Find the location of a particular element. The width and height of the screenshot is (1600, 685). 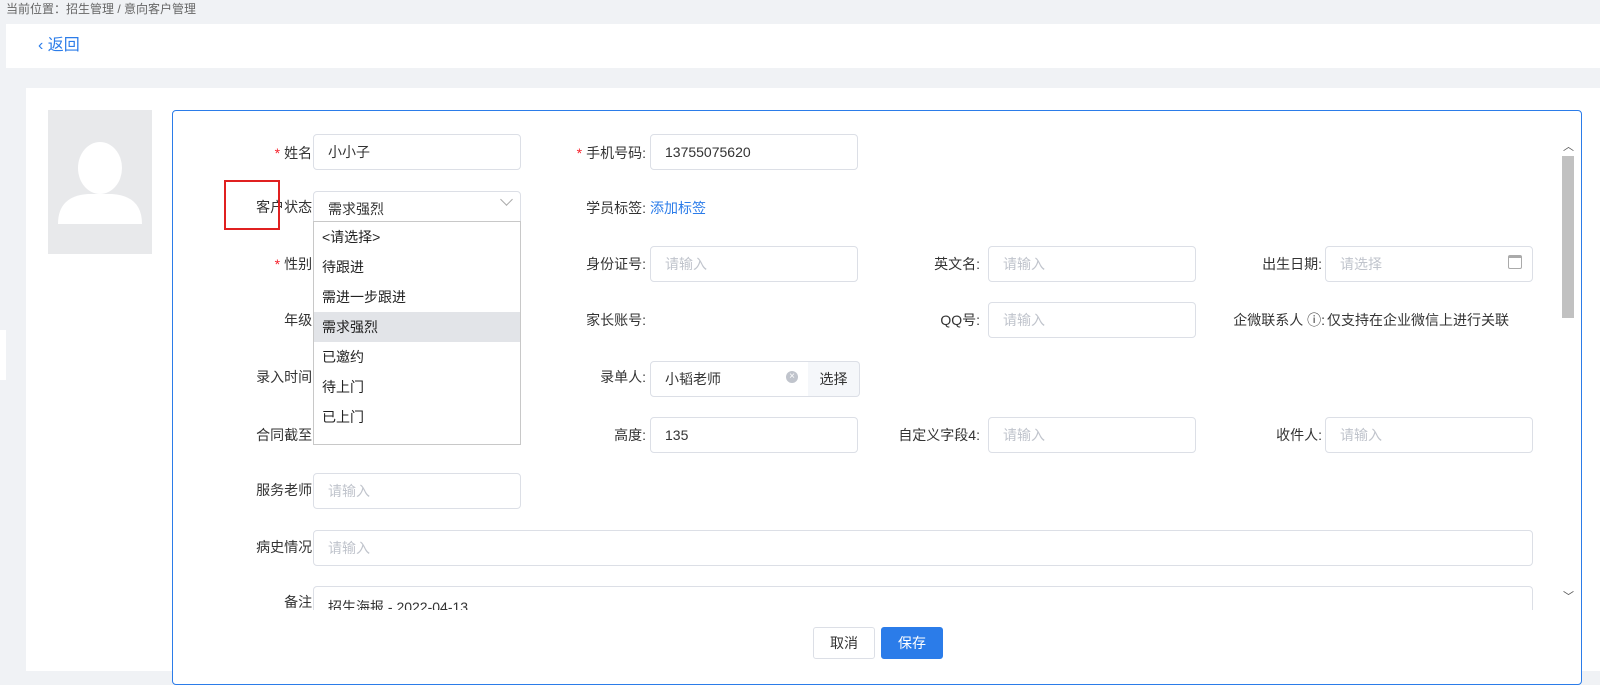

back-link: ‹ 返回 is located at coordinates (59, 46).